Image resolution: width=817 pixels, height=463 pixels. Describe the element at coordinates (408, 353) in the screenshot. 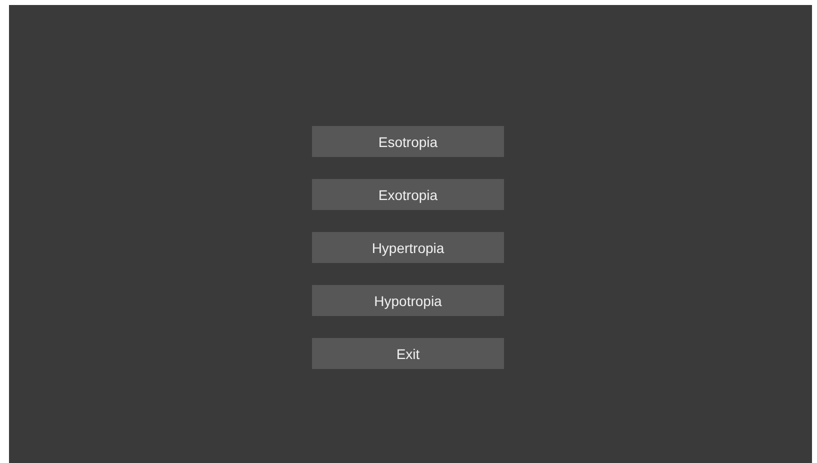

I see `menu-button: Exit` at that location.